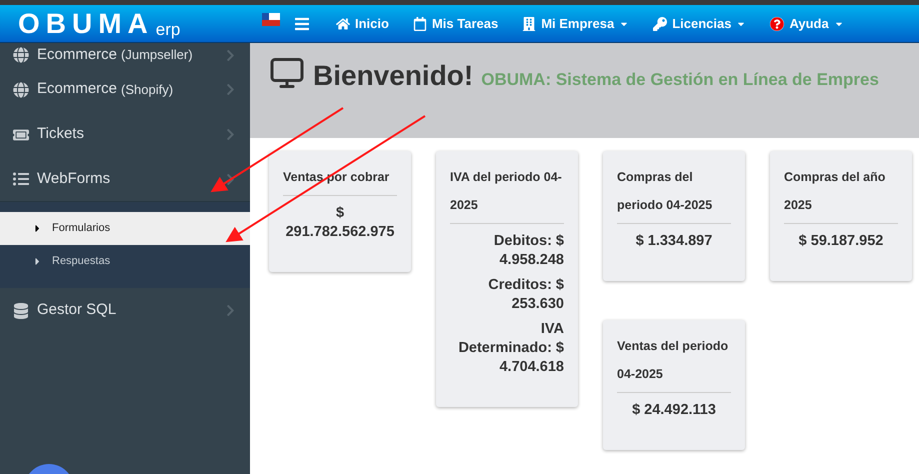 This screenshot has width=919, height=474. What do you see at coordinates (660, 23) in the screenshot?
I see `key-icon` at bounding box center [660, 23].